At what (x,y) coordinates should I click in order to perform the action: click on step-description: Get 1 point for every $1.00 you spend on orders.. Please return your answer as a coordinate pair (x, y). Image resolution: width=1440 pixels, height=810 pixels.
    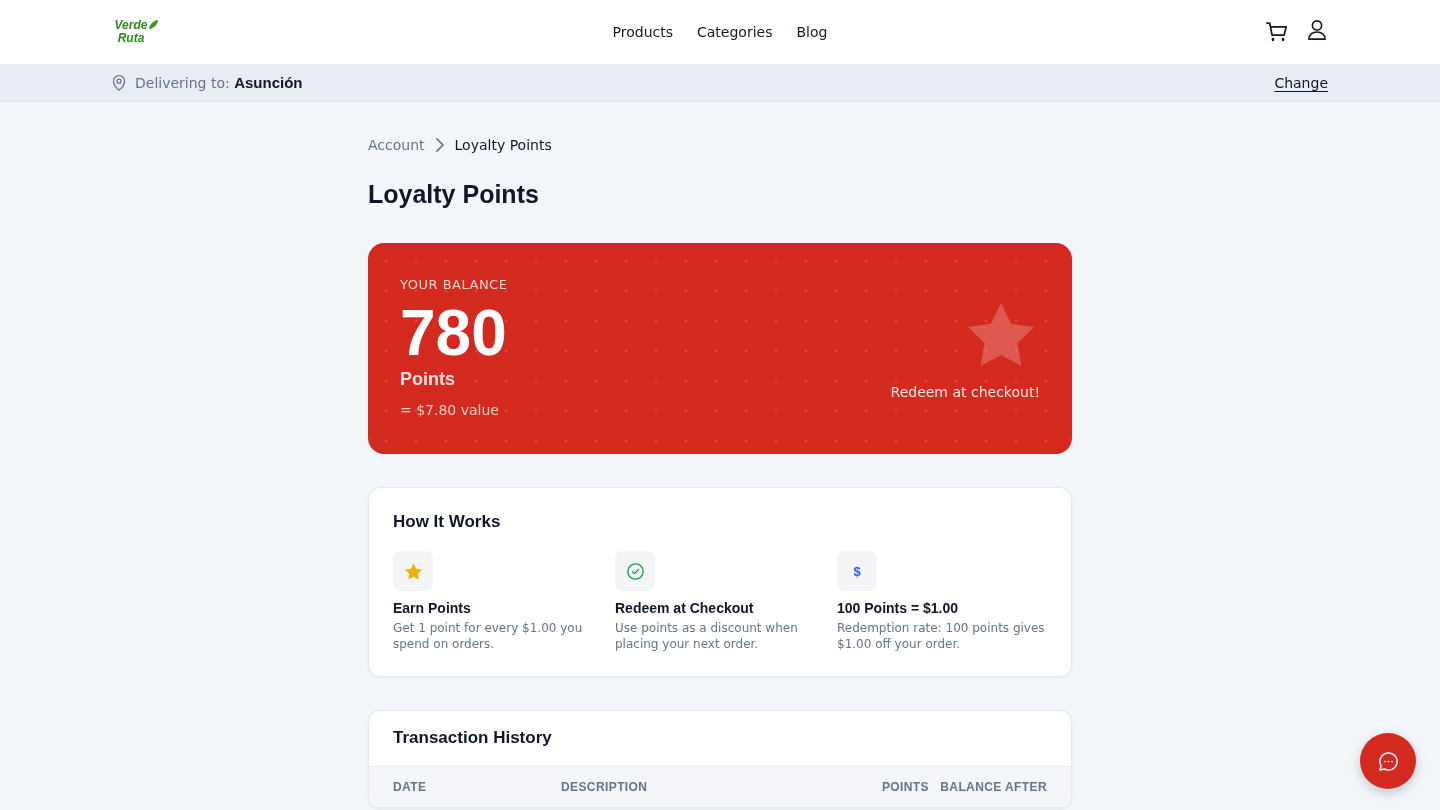
    Looking at the image, I should click on (488, 636).